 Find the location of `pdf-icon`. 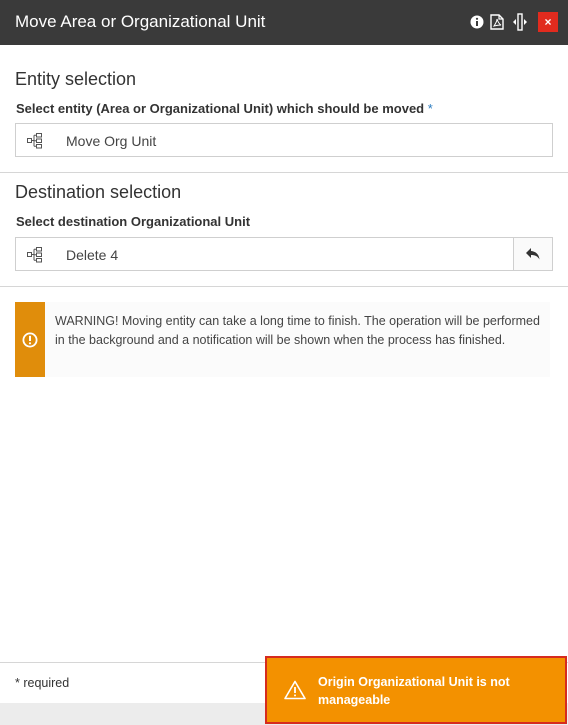

pdf-icon is located at coordinates (497, 22).